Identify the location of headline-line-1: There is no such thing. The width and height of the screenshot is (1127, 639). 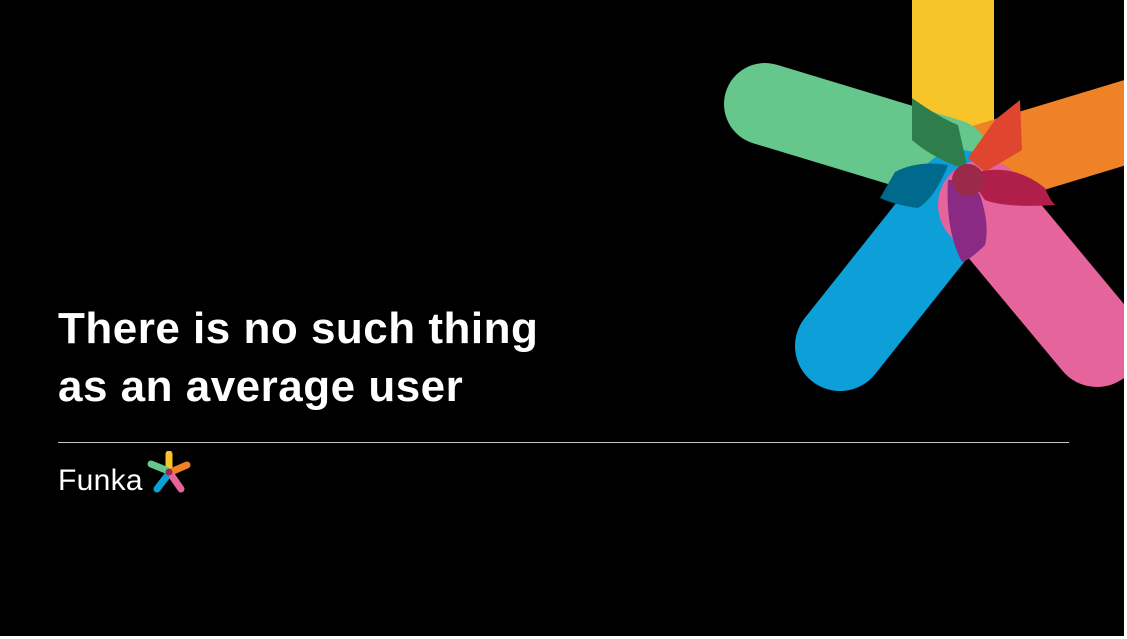
(298, 328).